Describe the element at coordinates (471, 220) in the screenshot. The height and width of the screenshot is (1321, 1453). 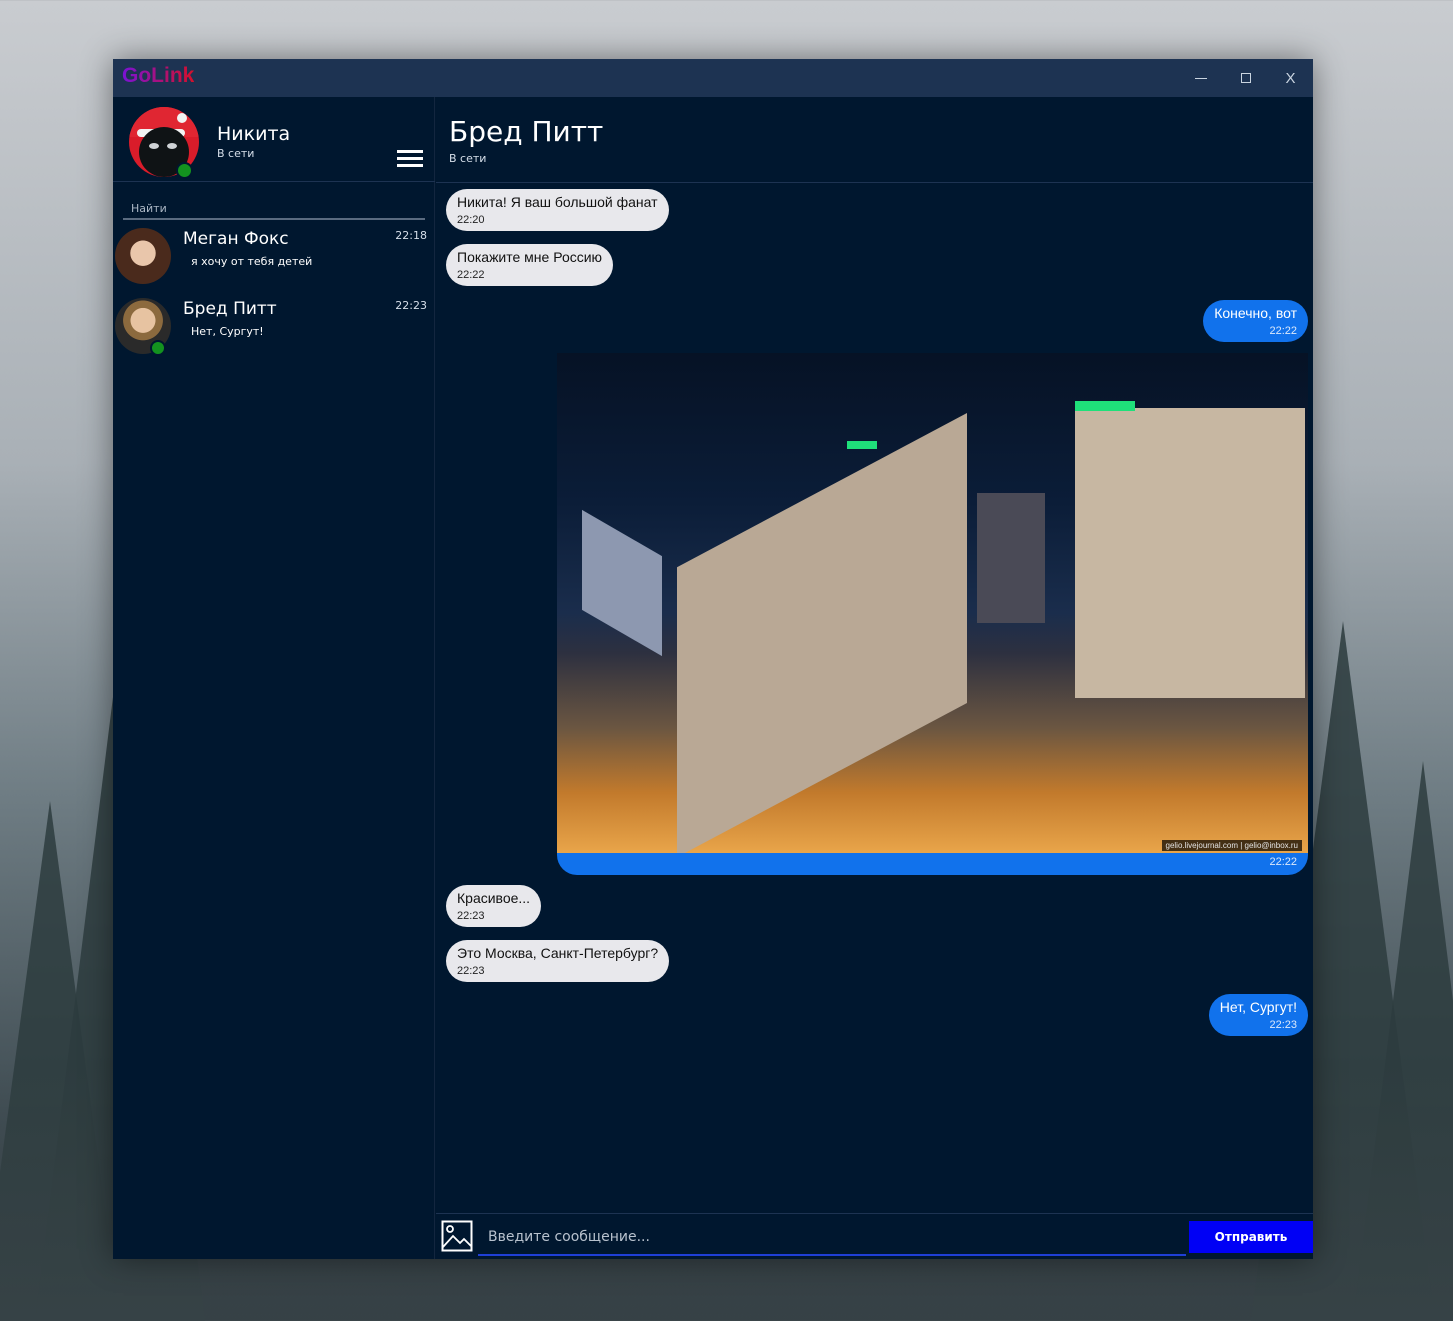
I see `message-time: 22:20` at that location.